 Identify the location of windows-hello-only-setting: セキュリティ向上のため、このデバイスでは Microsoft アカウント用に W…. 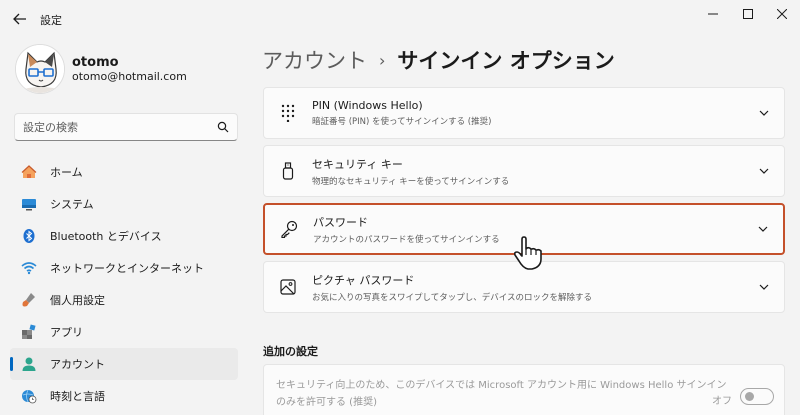
(524, 389).